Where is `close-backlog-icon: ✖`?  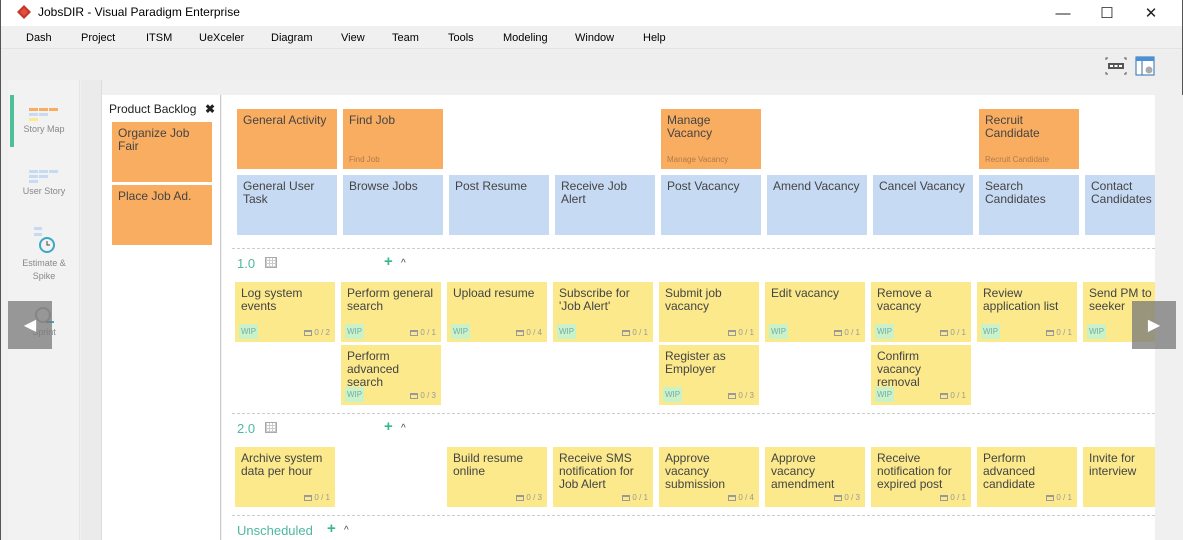 close-backlog-icon: ✖ is located at coordinates (210, 109).